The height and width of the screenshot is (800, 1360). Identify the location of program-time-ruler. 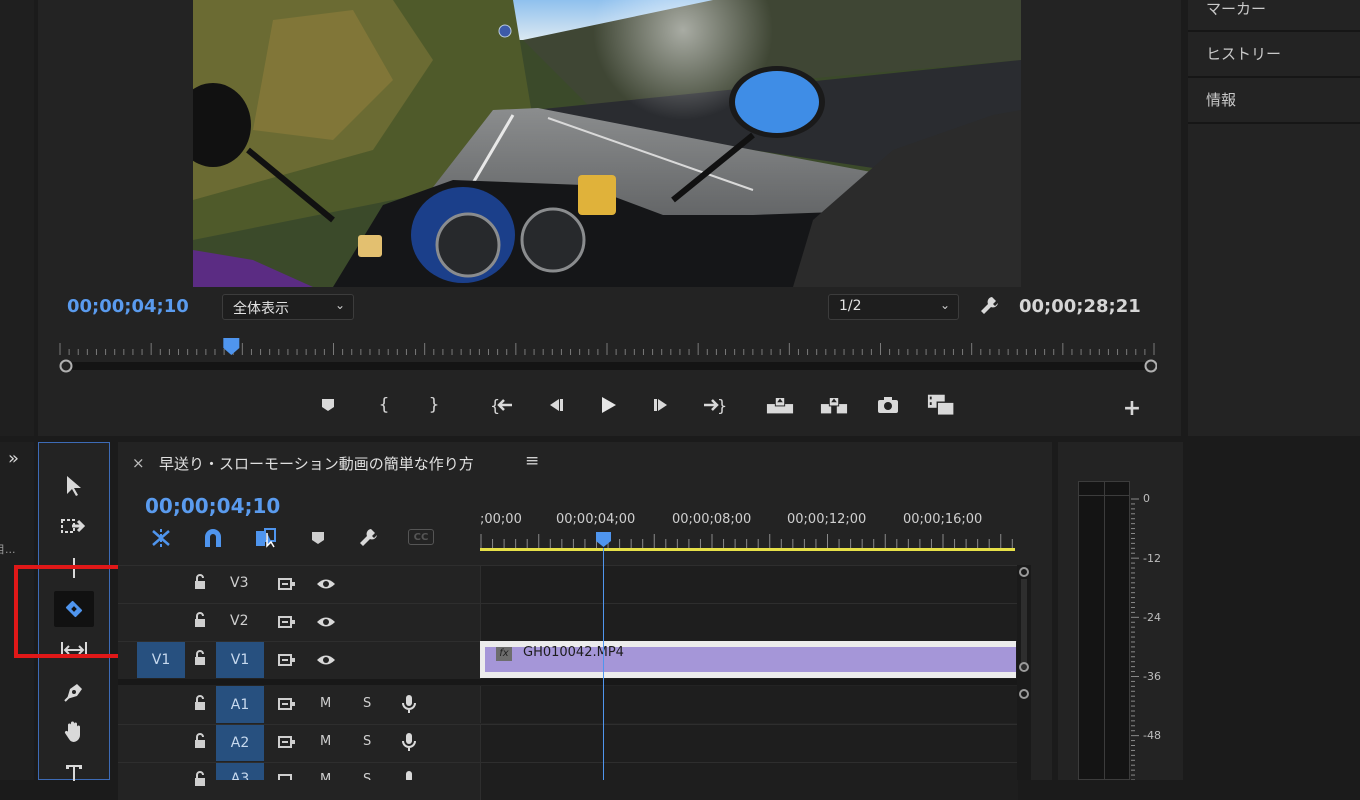
(607, 357).